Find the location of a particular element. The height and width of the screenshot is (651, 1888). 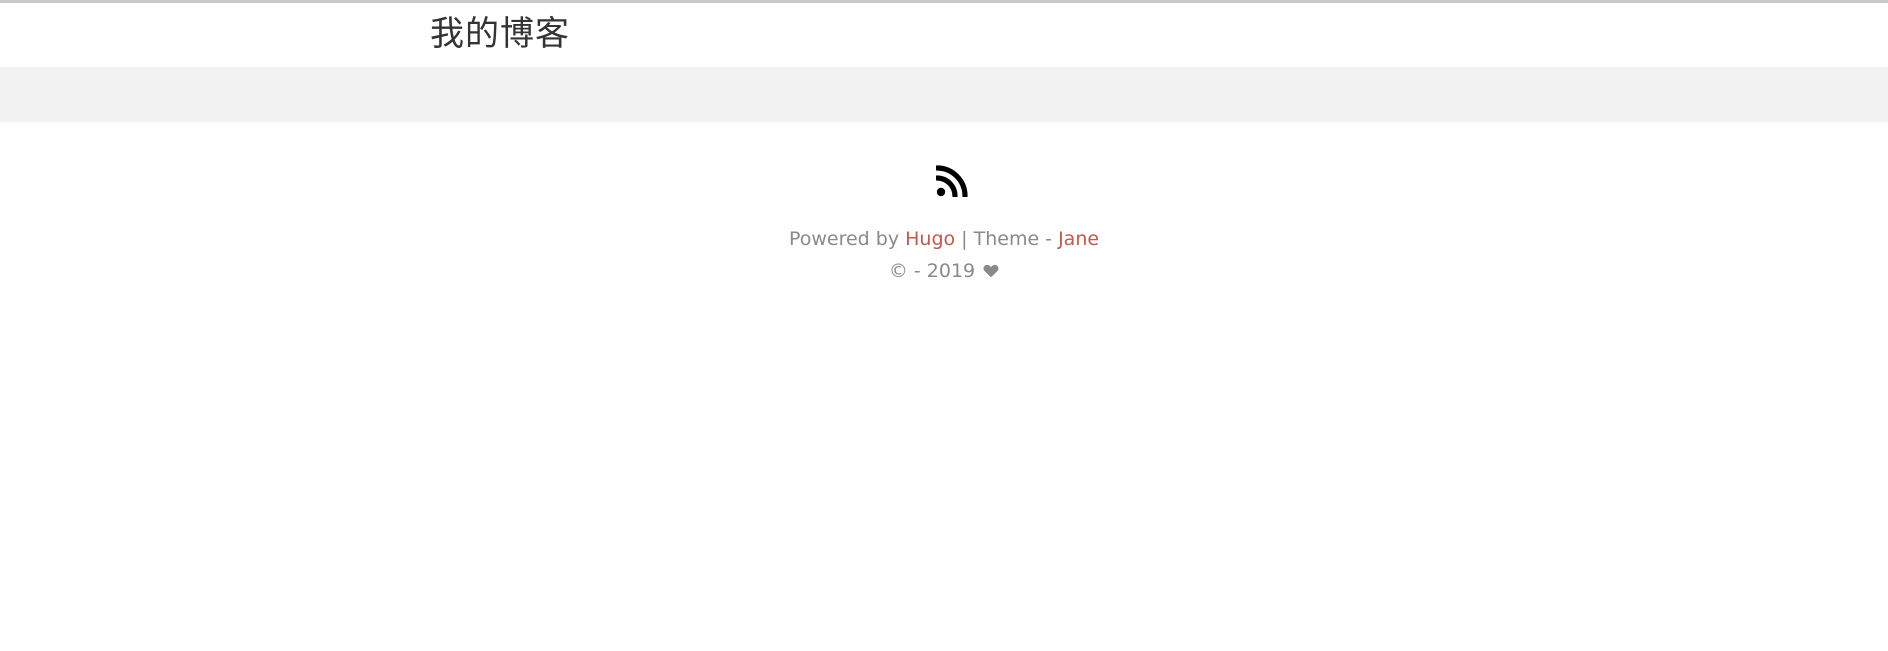

navigation-band is located at coordinates (944, 94).